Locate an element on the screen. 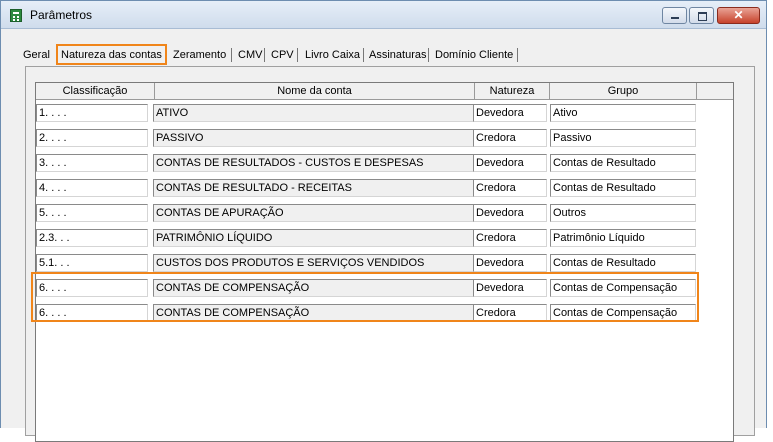 This screenshot has height=442, width=773. classificacao-field: 5.1. . . is located at coordinates (92, 263).